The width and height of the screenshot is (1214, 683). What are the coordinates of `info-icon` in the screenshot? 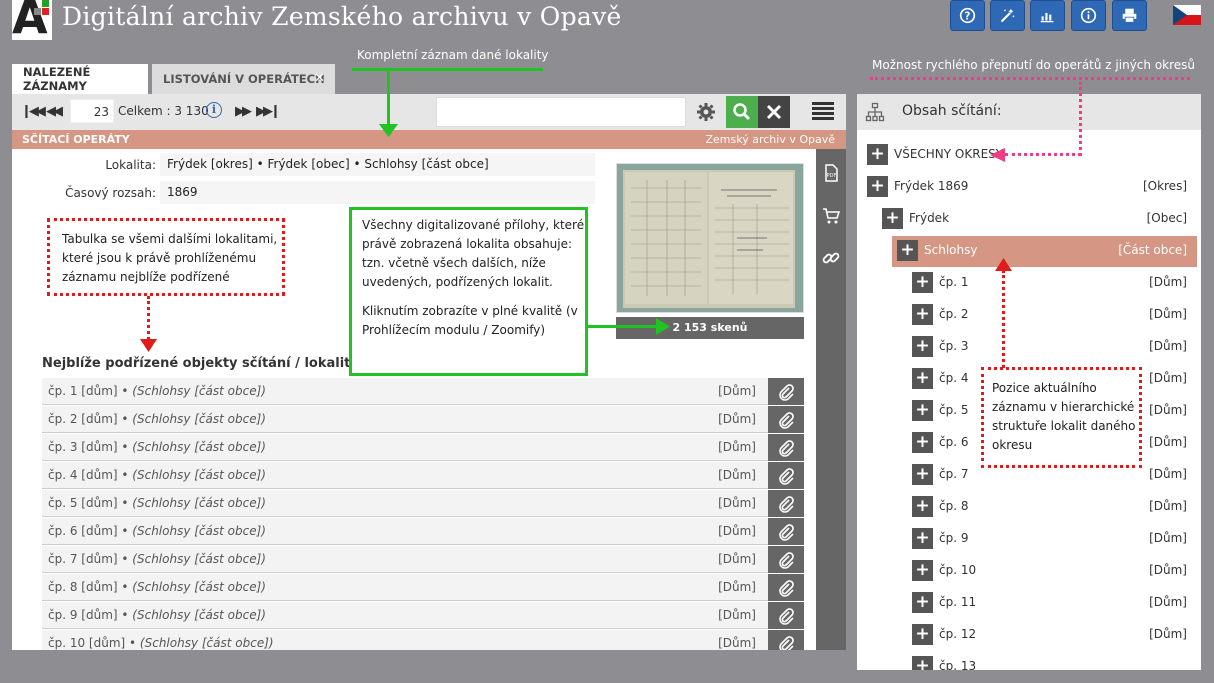 It's located at (1088, 15).